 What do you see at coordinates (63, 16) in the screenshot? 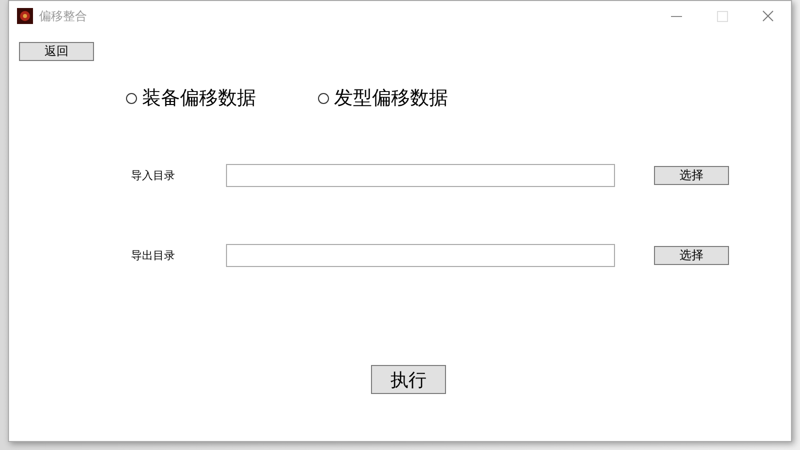
I see `window-title: 偏移整合` at bounding box center [63, 16].